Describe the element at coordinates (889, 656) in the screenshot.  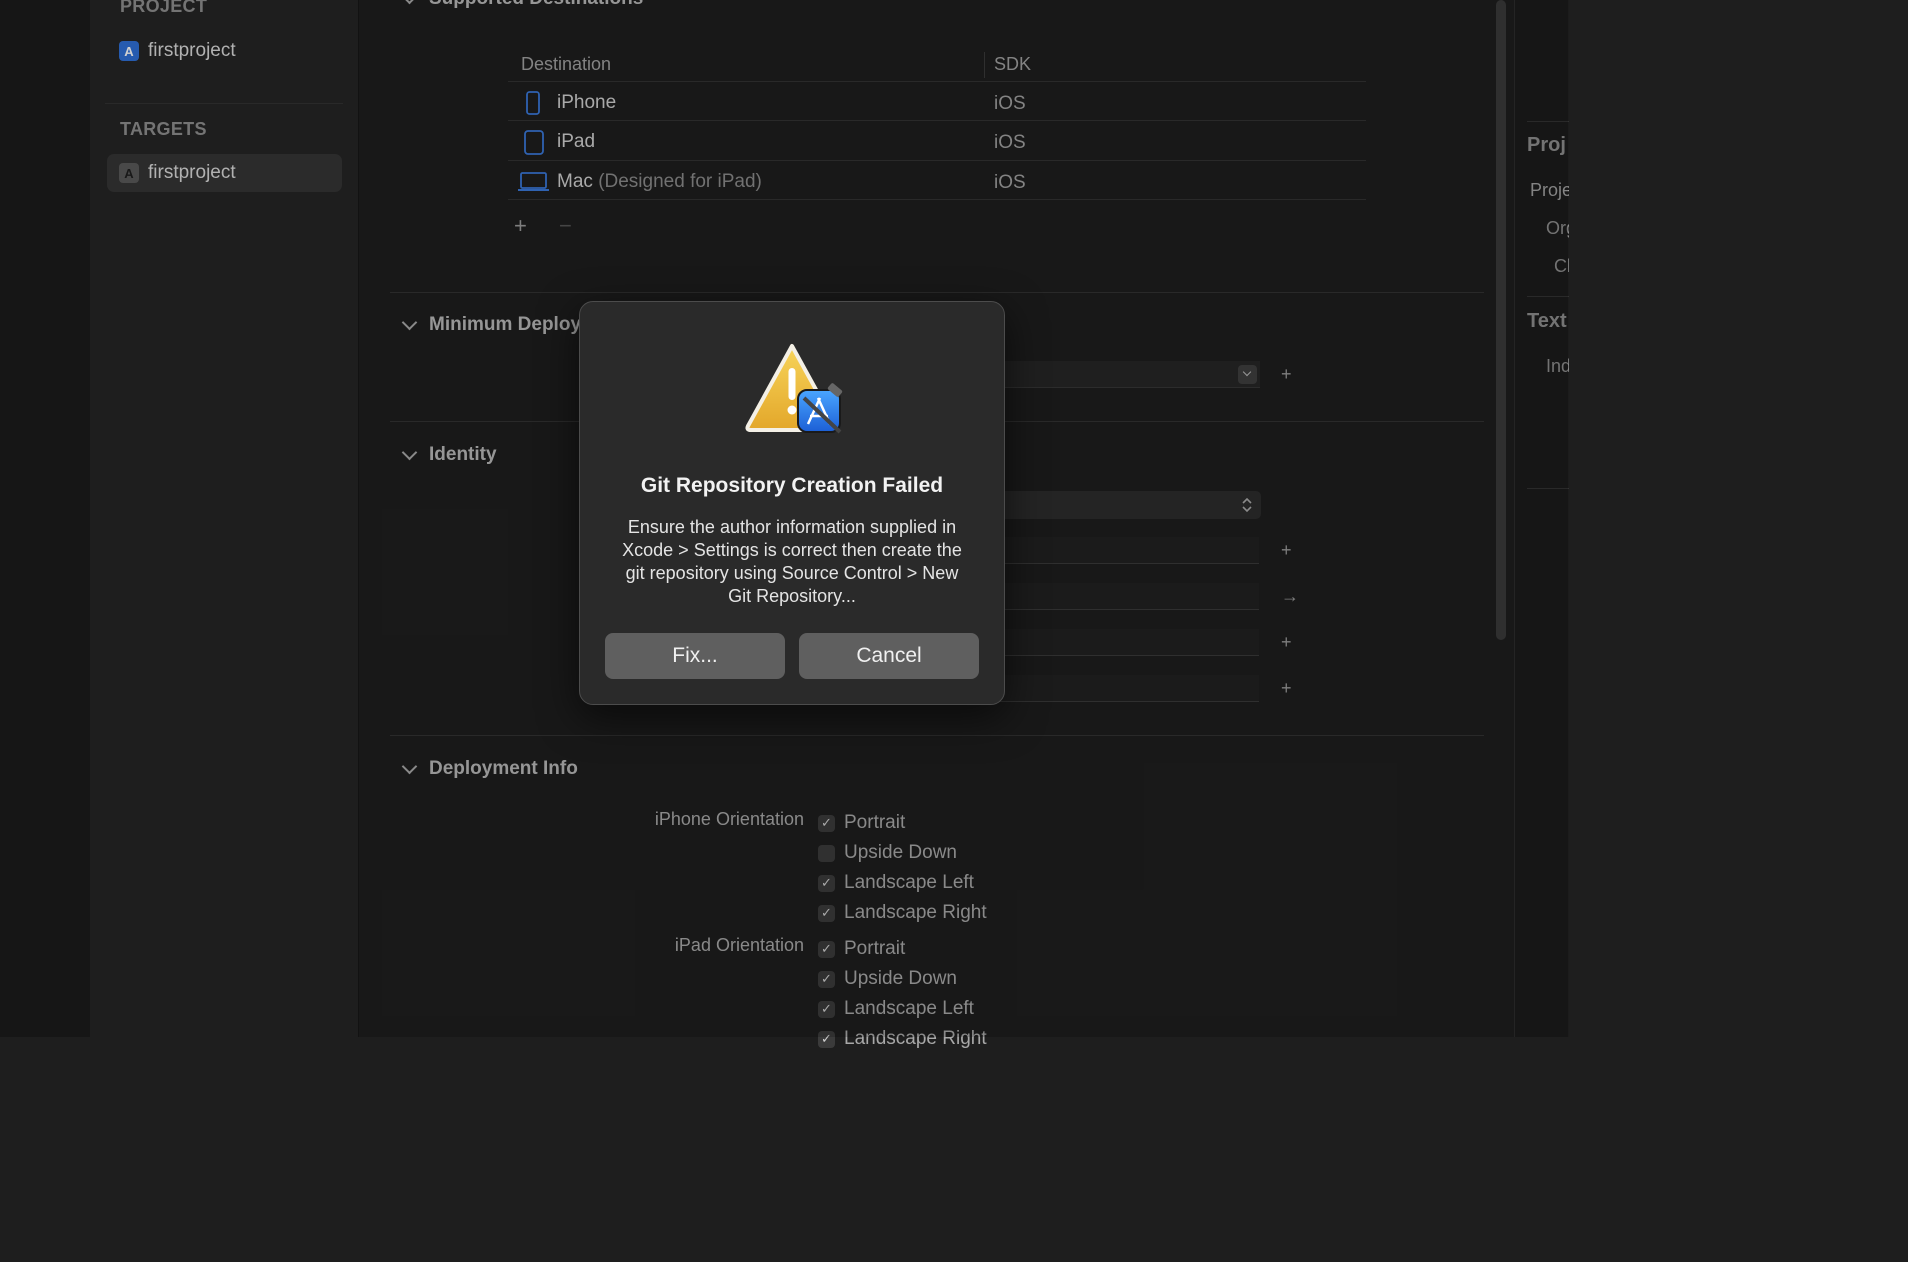
I see `cancel-button: Cancel` at that location.